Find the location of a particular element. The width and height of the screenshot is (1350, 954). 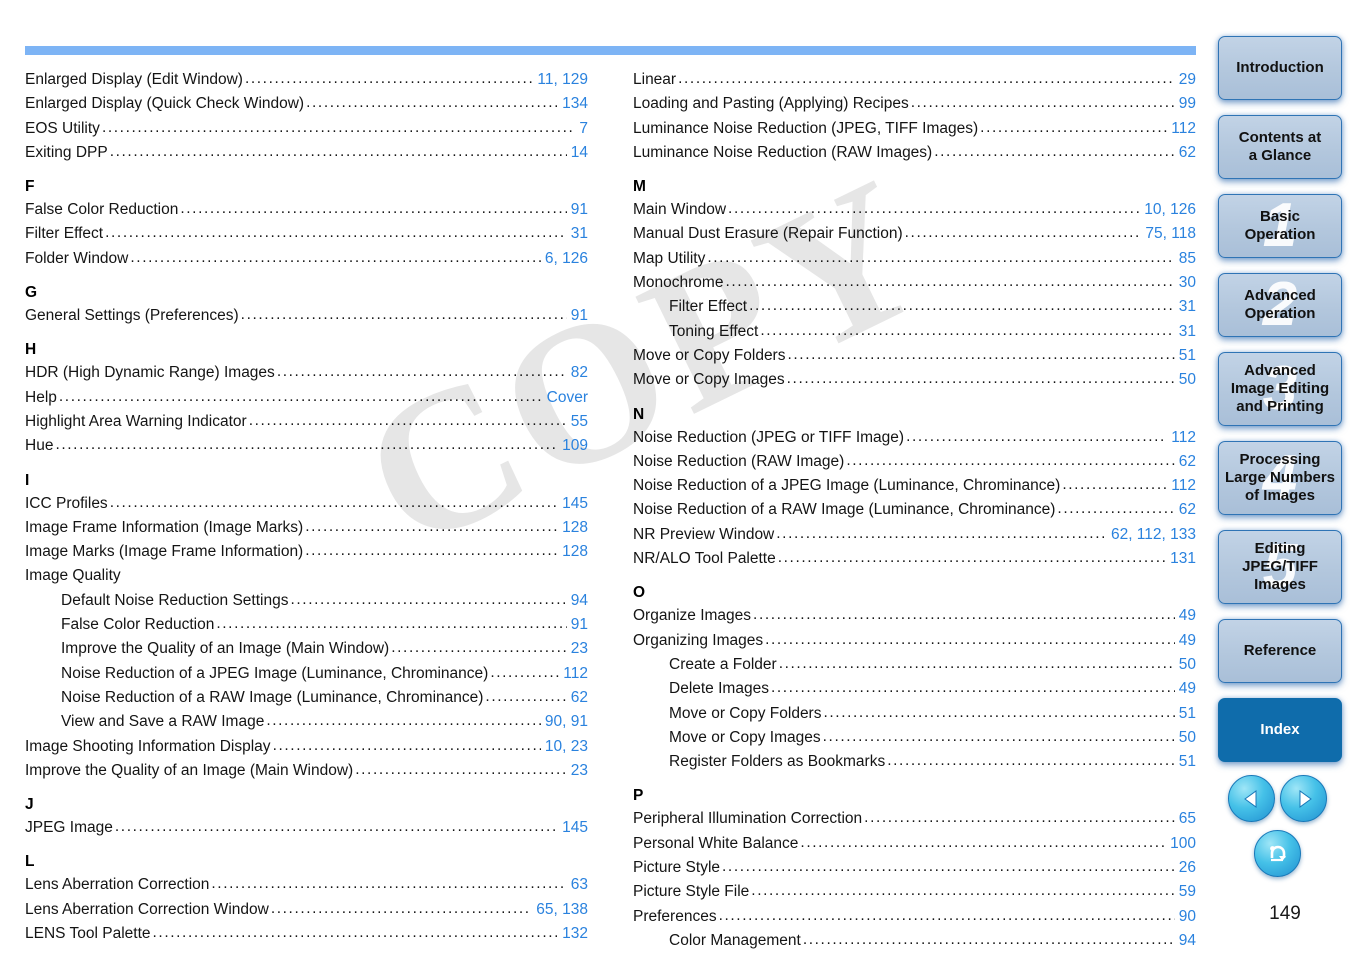

index-entry-page-link: 23 is located at coordinates (578, 649).